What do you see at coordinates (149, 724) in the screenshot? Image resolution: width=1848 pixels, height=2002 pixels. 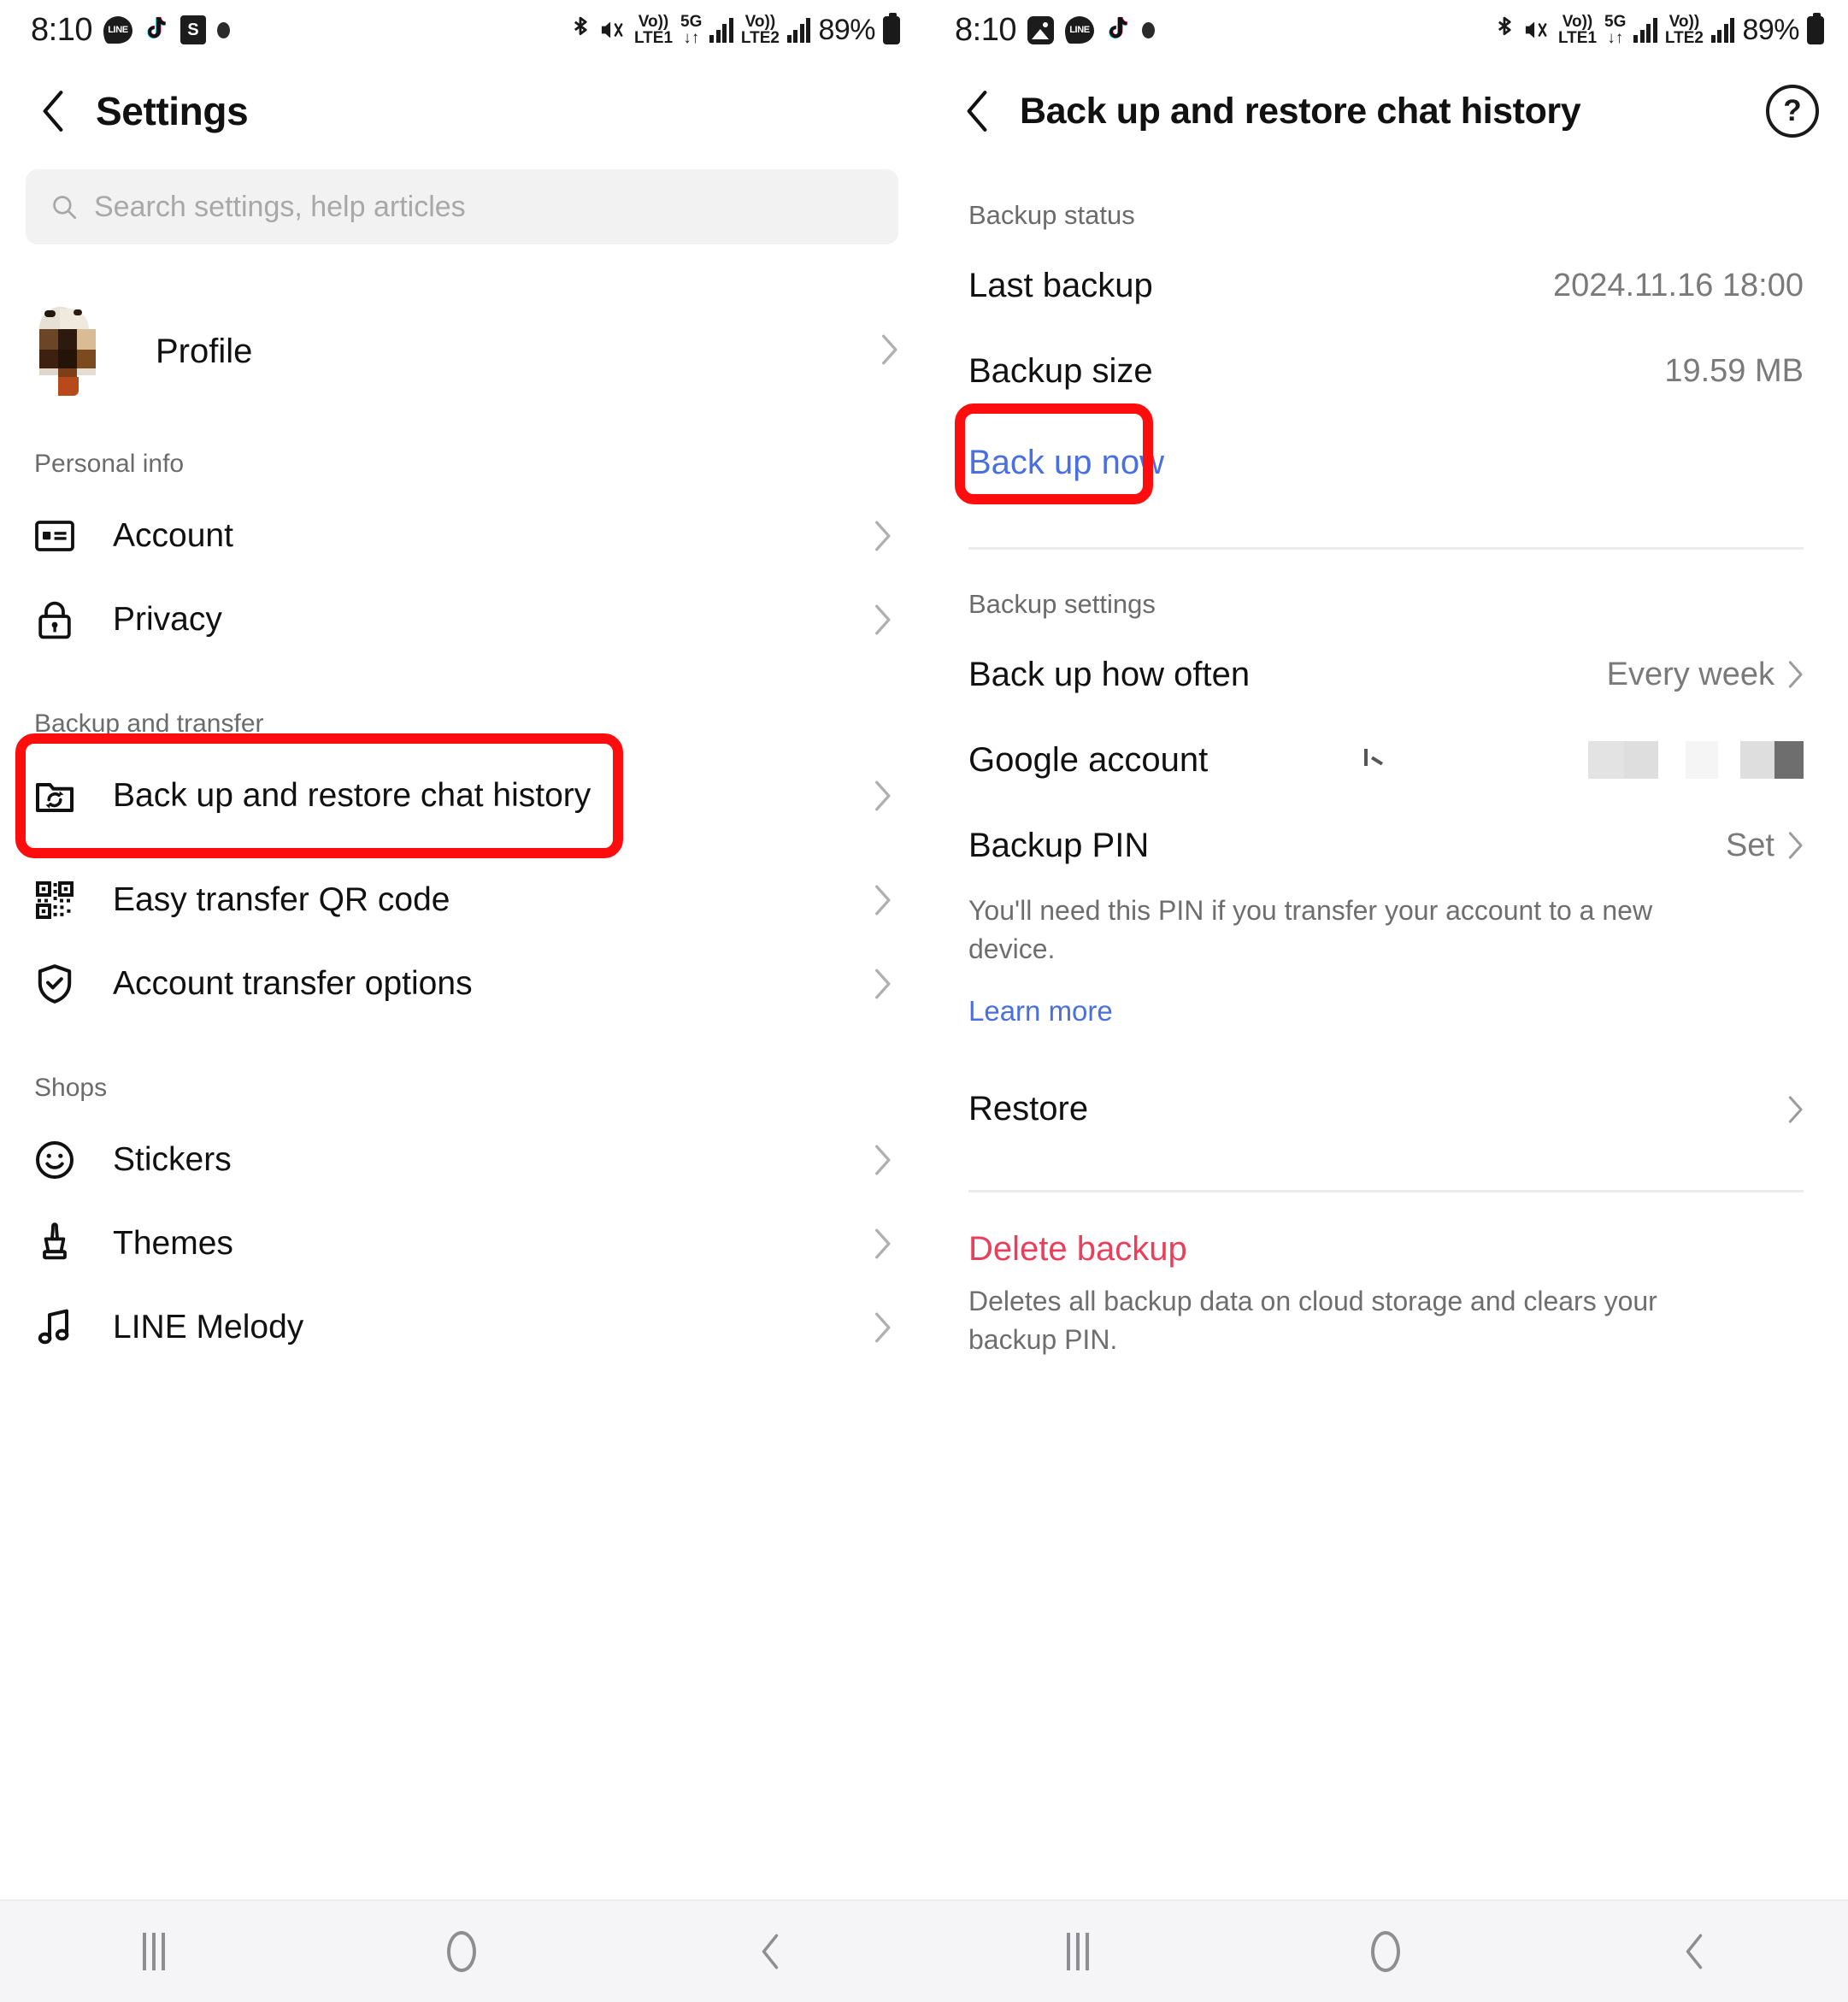 I see `section-heading-backup-and-transfer: Backup and transfer` at bounding box center [149, 724].